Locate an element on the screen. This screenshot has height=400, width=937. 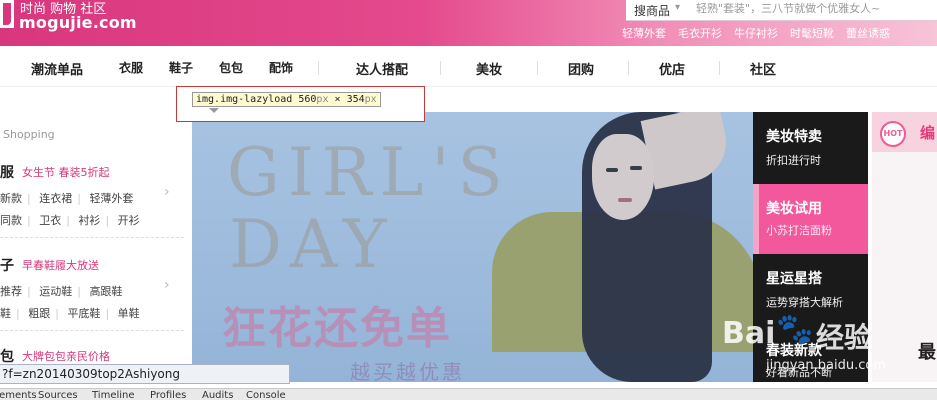
category-links-row: 推荐 | 运动鞋 | 高跟鞋 is located at coordinates (61, 291).